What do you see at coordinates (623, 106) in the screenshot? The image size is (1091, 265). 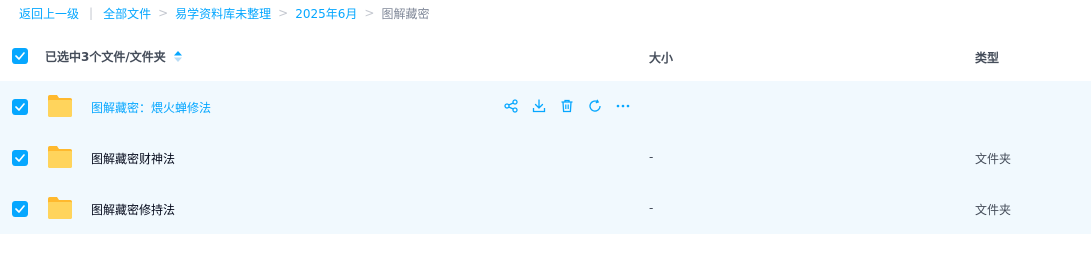 I see `more-icon` at bounding box center [623, 106].